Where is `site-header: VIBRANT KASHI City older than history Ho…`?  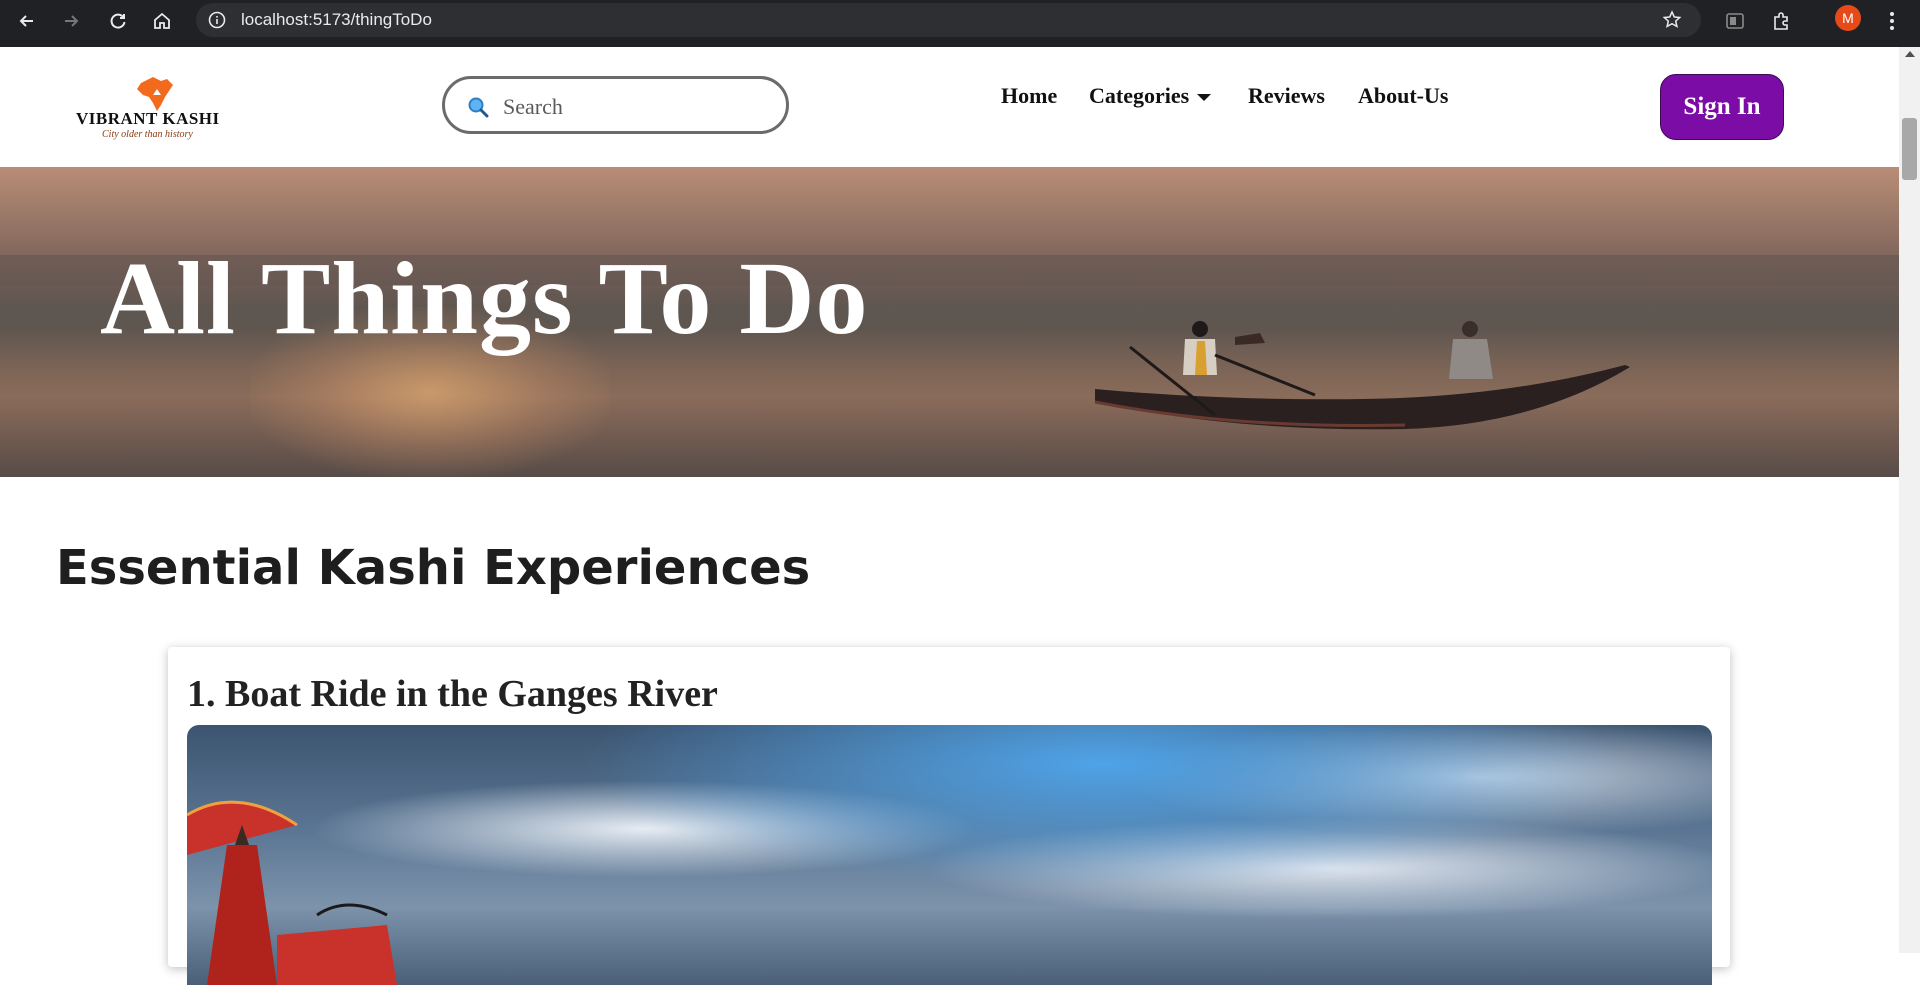
site-header: VIBRANT KASHI City older than history Ho… is located at coordinates (949, 107).